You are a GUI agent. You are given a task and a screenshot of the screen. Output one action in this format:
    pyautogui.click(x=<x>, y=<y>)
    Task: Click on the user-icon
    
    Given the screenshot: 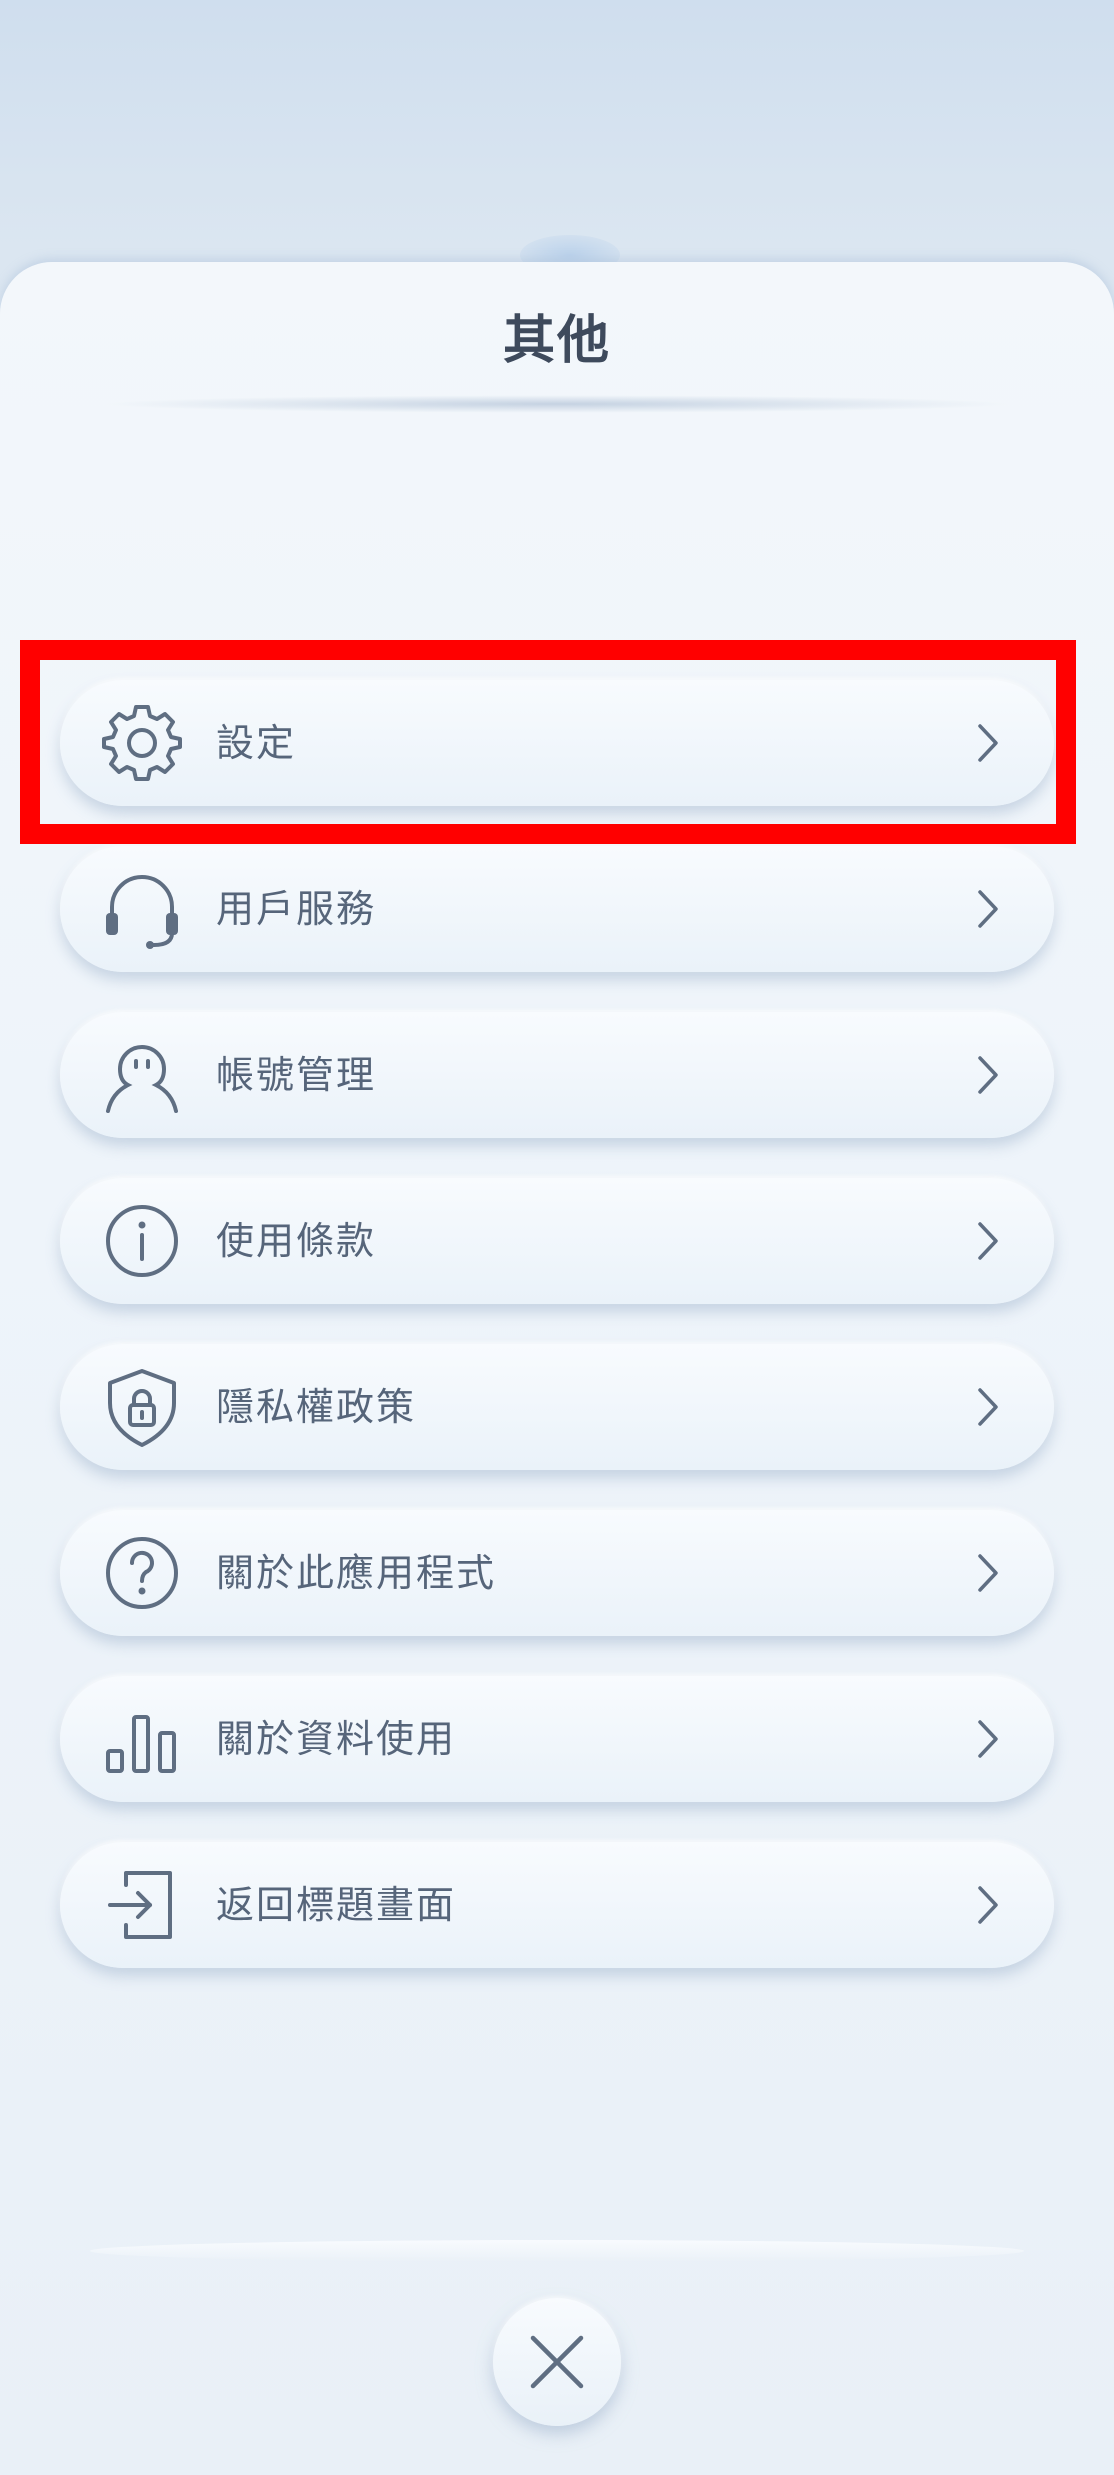 What is the action you would take?
    pyautogui.click(x=142, y=1075)
    